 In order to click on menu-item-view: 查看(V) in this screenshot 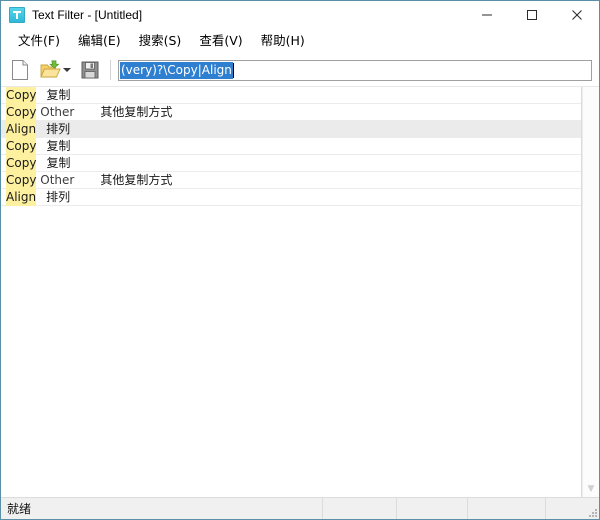, I will do `click(220, 41)`.